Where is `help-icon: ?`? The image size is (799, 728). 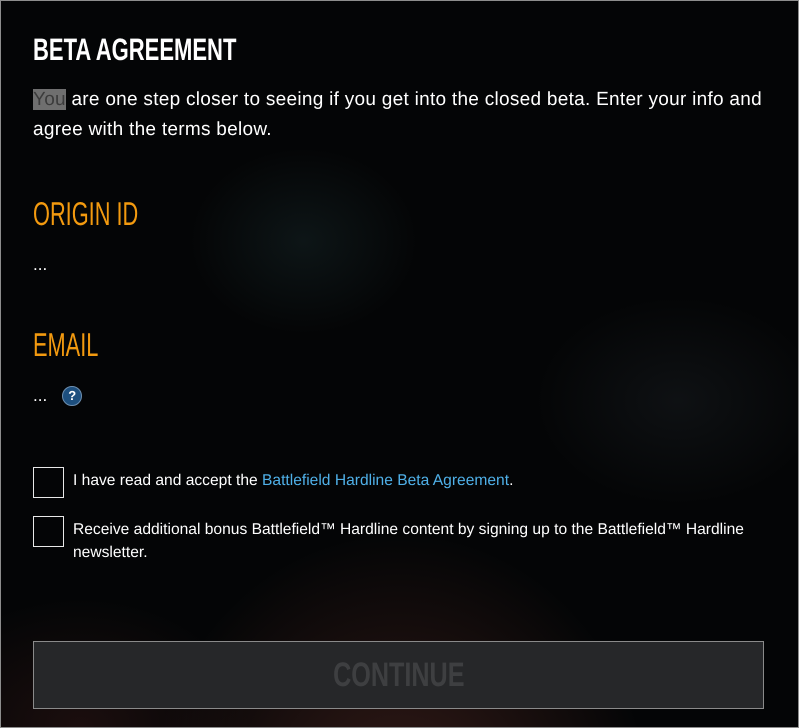
help-icon: ? is located at coordinates (72, 396).